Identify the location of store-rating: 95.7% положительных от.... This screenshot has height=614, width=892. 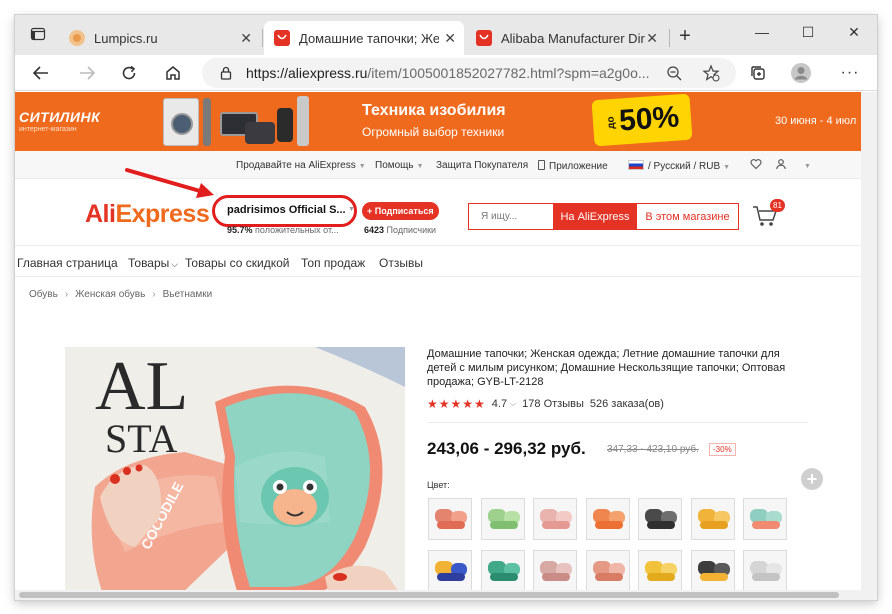
(283, 230).